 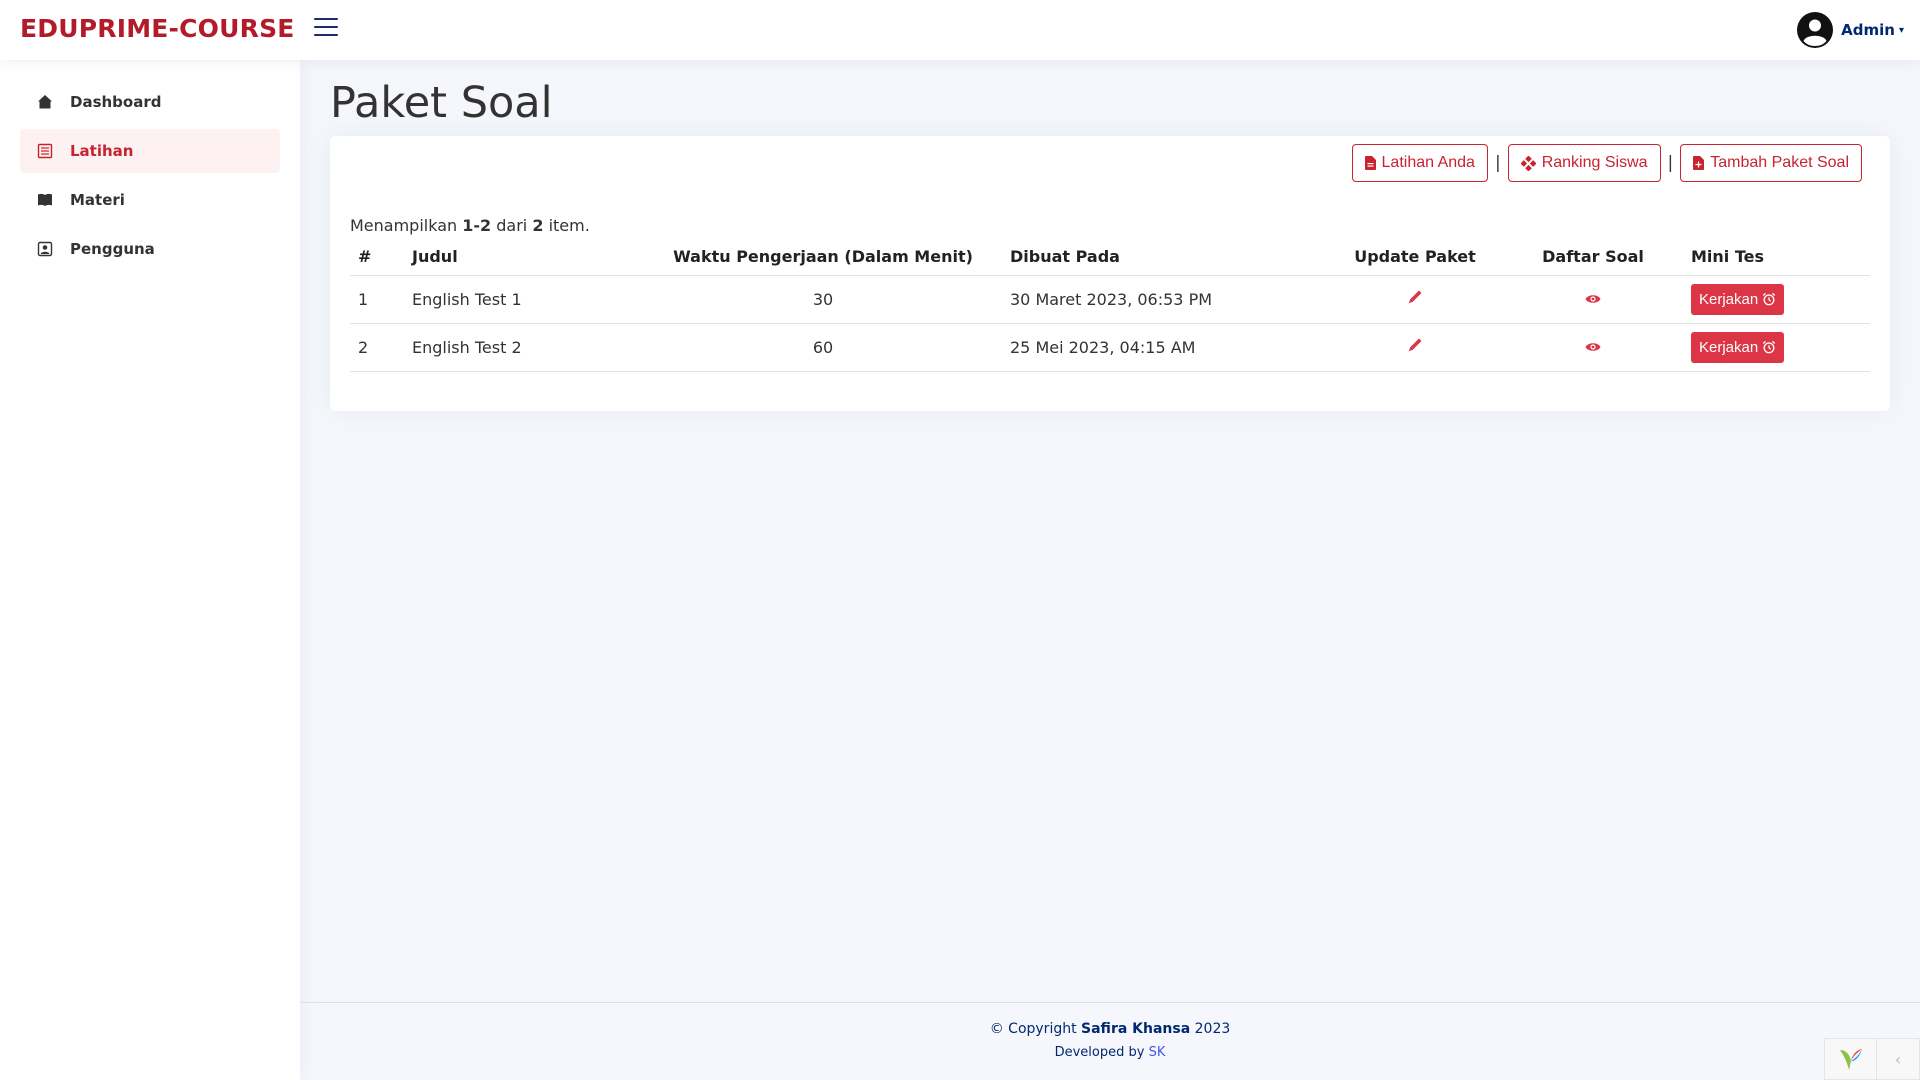 What do you see at coordinates (524, 257) in the screenshot?
I see `column-header-judul: Judul` at bounding box center [524, 257].